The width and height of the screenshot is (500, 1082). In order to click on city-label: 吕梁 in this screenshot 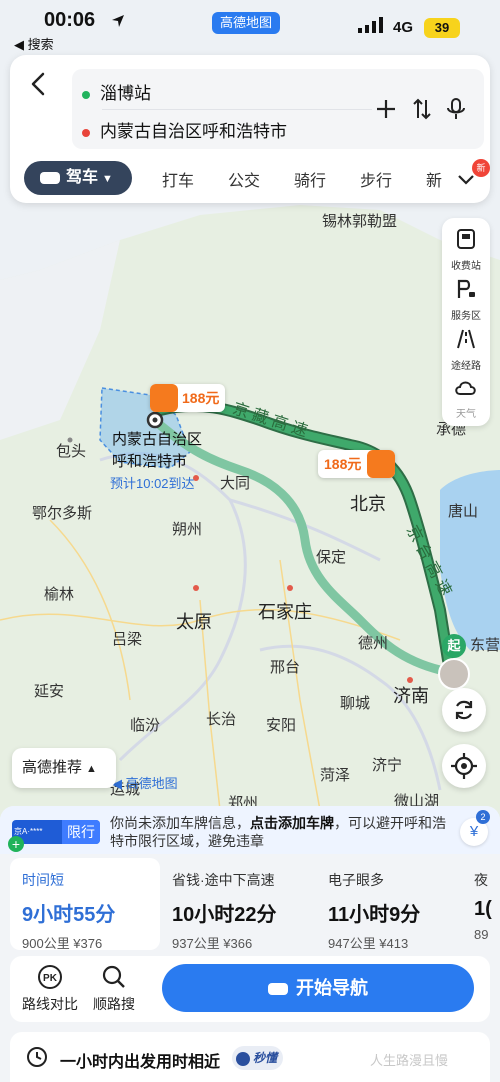, I will do `click(127, 639)`.